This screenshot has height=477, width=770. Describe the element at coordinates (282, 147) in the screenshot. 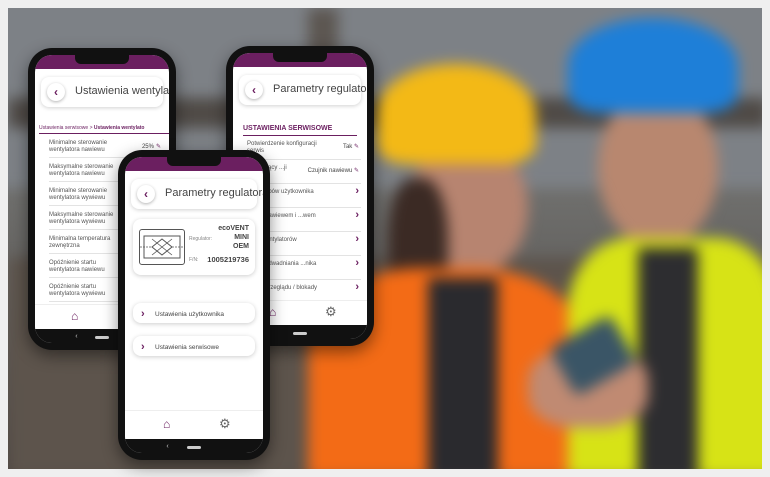

I see `service-label: Potwierdzenie konfiguracji serwis` at that location.